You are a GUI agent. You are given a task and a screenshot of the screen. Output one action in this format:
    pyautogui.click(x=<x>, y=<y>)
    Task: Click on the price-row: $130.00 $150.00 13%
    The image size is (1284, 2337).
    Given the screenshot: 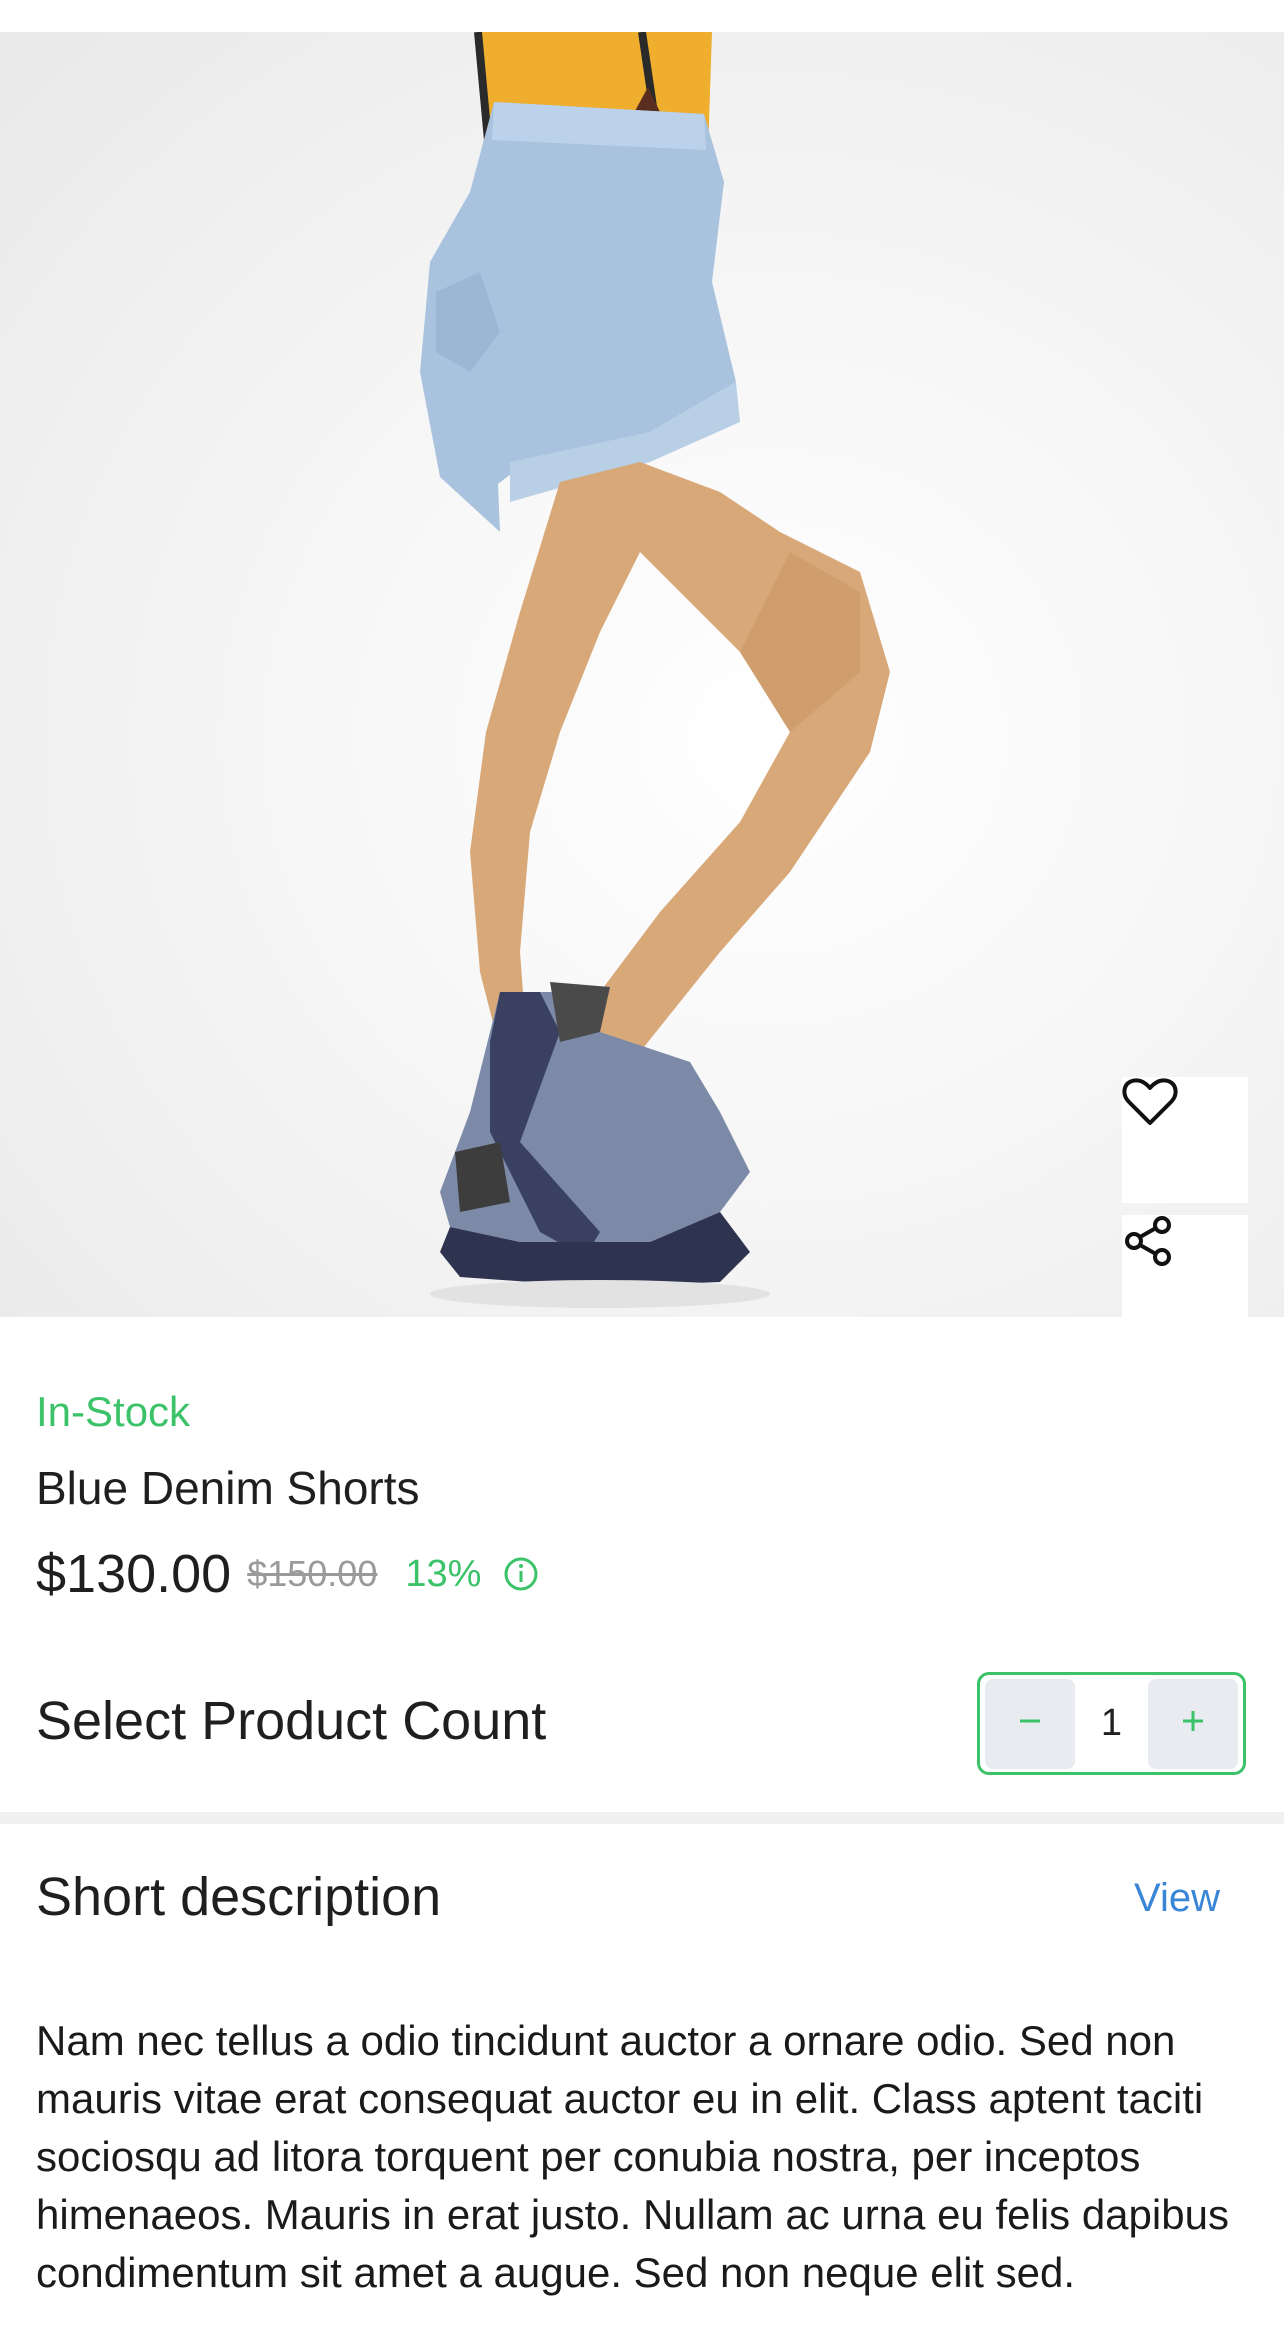 What is the action you would take?
    pyautogui.click(x=287, y=1574)
    